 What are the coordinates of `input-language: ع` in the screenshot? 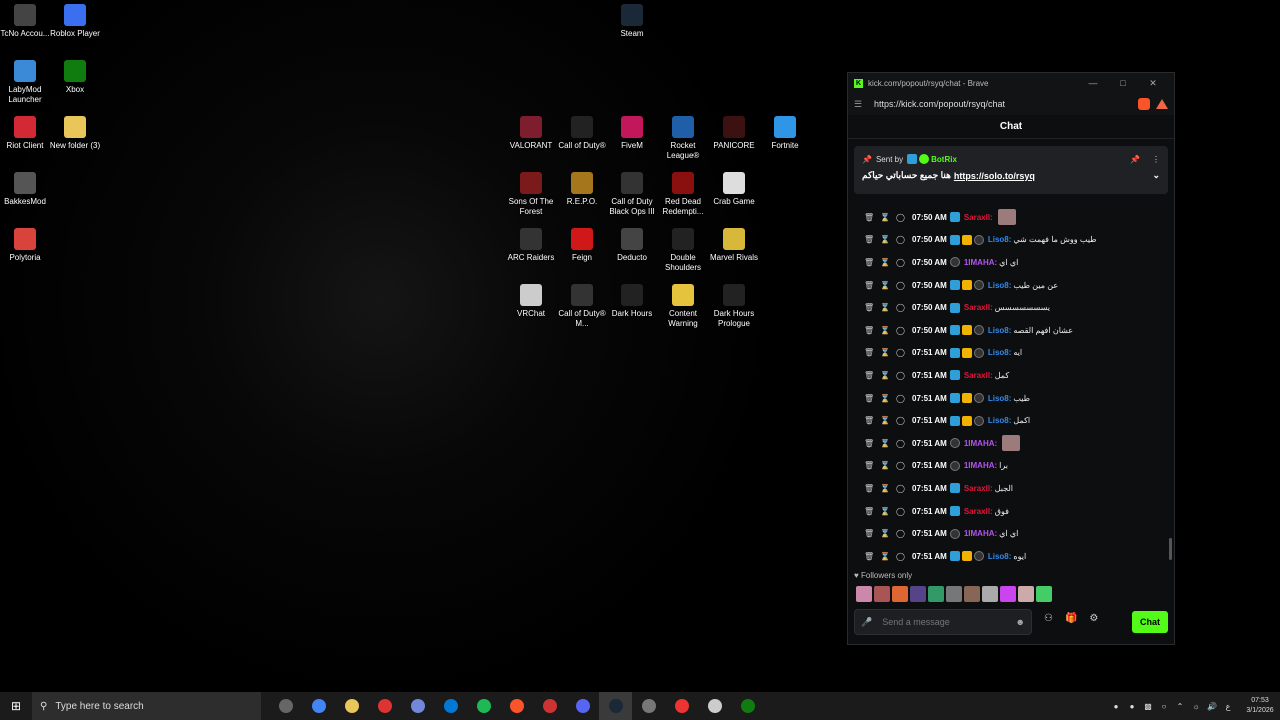 It's located at (1228, 706).